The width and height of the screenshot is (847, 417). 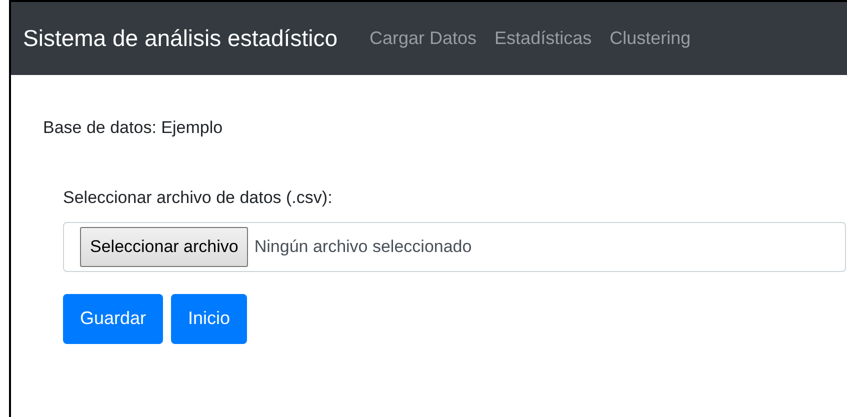 What do you see at coordinates (650, 38) in the screenshot?
I see `nav-link: Clustering` at bounding box center [650, 38].